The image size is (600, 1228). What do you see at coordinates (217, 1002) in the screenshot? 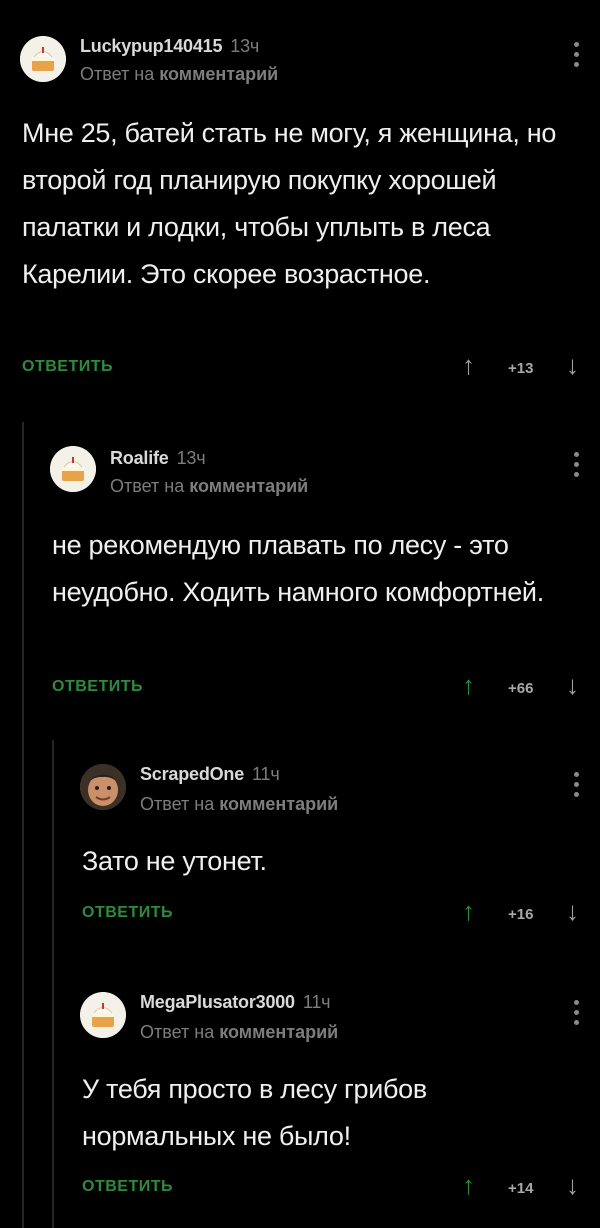
I see `username-text: MegaPlusator3000` at bounding box center [217, 1002].